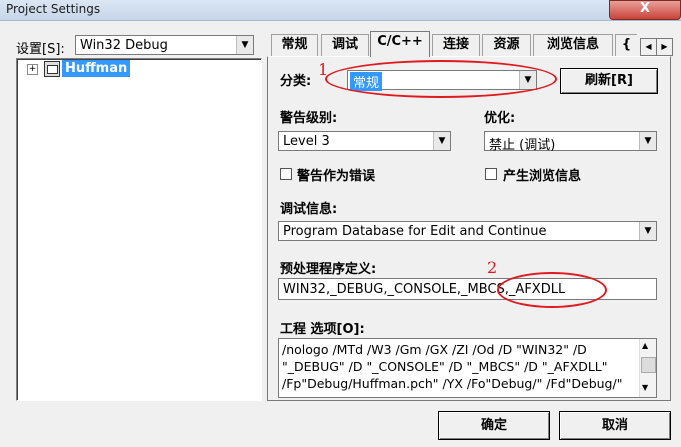 This screenshot has height=447, width=681. What do you see at coordinates (500, 118) in the screenshot?
I see `optimization-label: 优化:` at bounding box center [500, 118].